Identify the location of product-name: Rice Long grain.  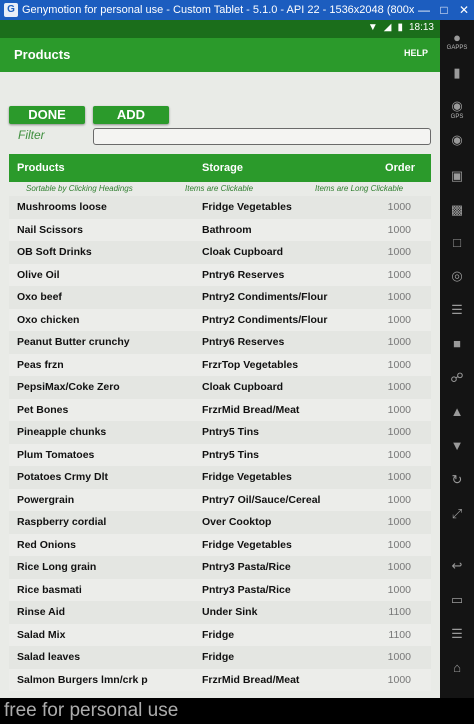
(57, 567).